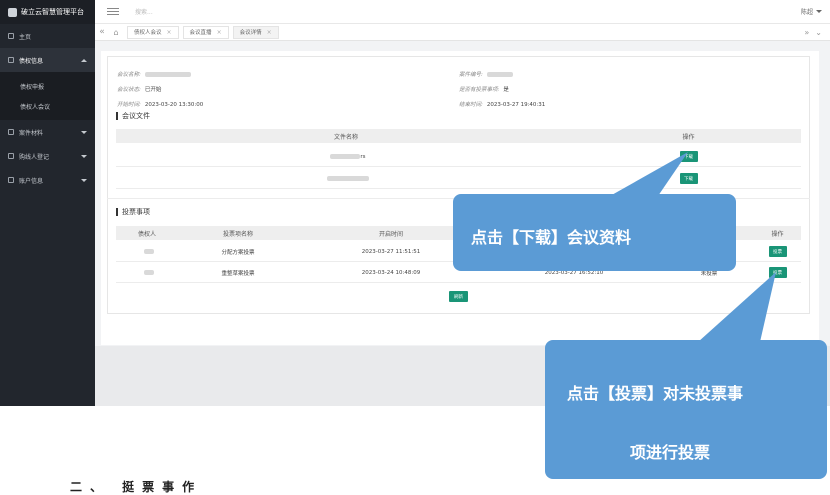 The height and width of the screenshot is (495, 830). Describe the element at coordinates (471, 105) in the screenshot. I see `end-time-label: 结束时间:` at that location.